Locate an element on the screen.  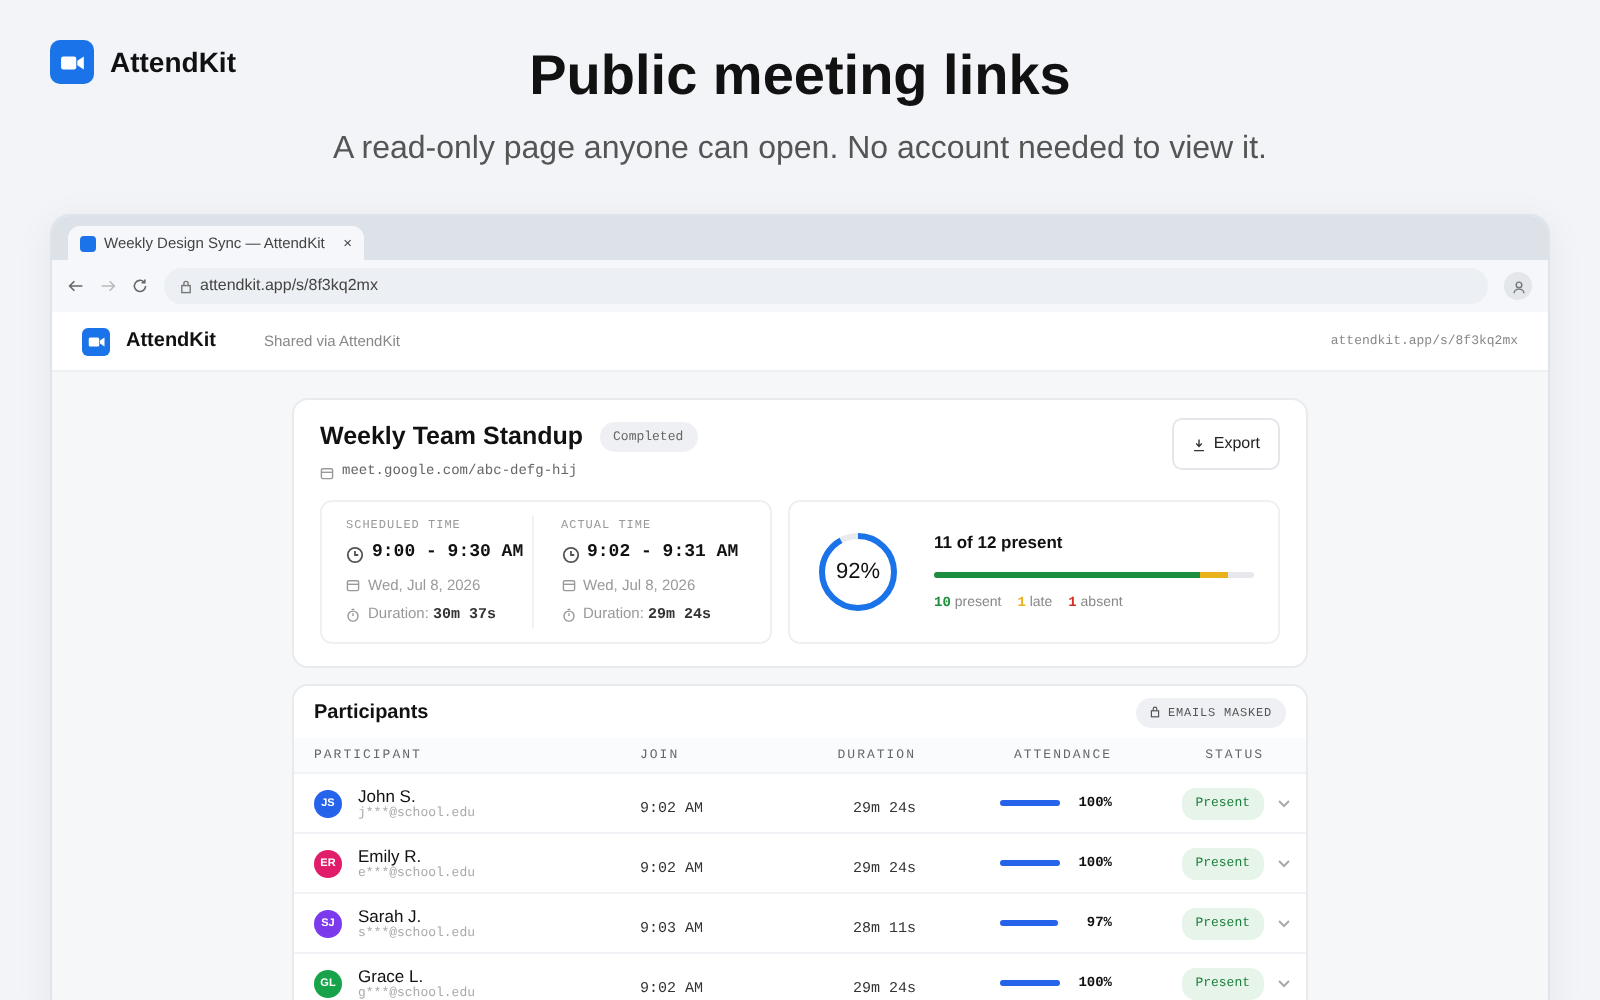
reload-icon is located at coordinates (140, 286).